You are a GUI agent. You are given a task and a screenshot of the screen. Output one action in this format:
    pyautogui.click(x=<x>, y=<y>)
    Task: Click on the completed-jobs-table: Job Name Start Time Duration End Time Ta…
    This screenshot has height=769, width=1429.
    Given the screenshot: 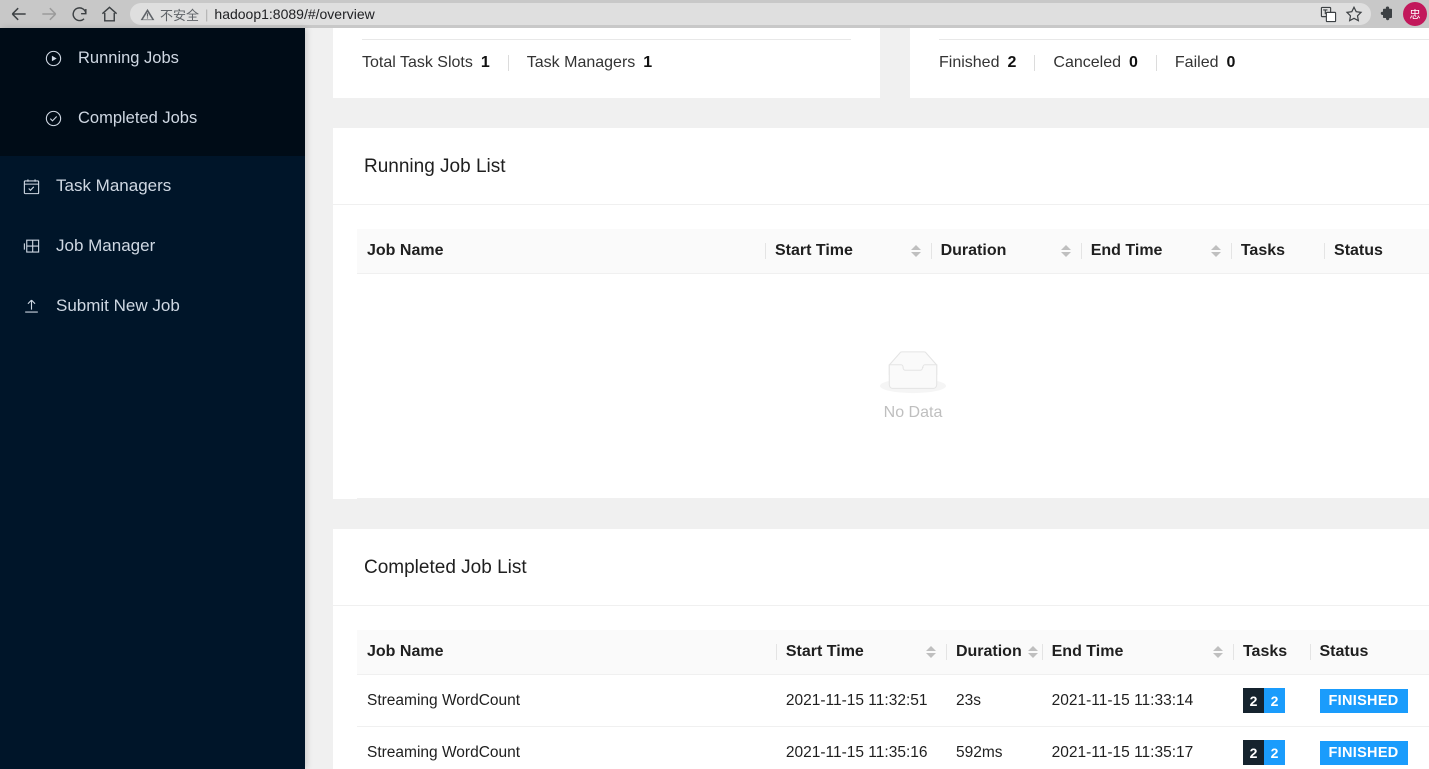 What is the action you would take?
    pyautogui.click(x=893, y=699)
    